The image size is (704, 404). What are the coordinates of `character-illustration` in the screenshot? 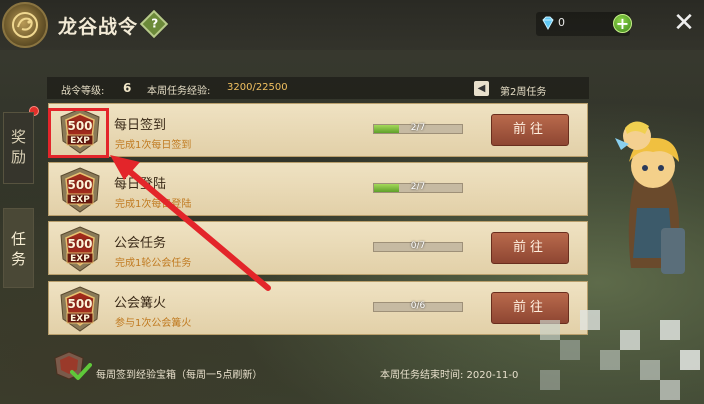 It's located at (650, 197).